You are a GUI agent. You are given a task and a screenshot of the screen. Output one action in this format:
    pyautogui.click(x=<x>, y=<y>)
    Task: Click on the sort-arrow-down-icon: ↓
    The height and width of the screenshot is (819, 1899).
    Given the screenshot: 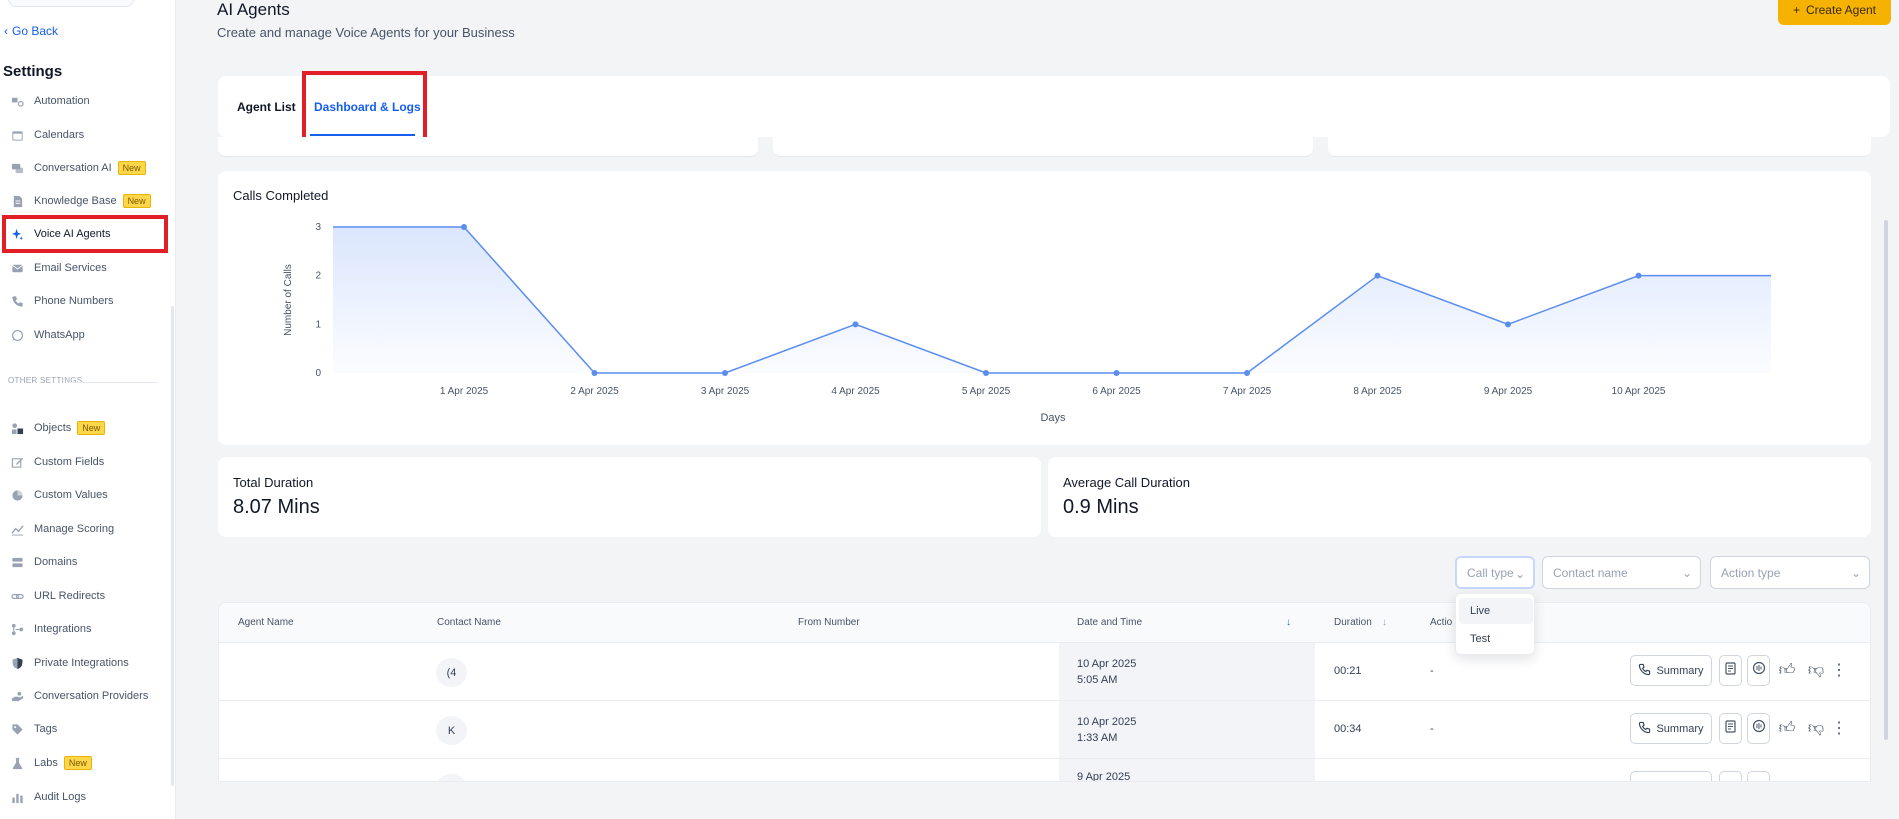 What is the action you would take?
    pyautogui.click(x=1288, y=622)
    